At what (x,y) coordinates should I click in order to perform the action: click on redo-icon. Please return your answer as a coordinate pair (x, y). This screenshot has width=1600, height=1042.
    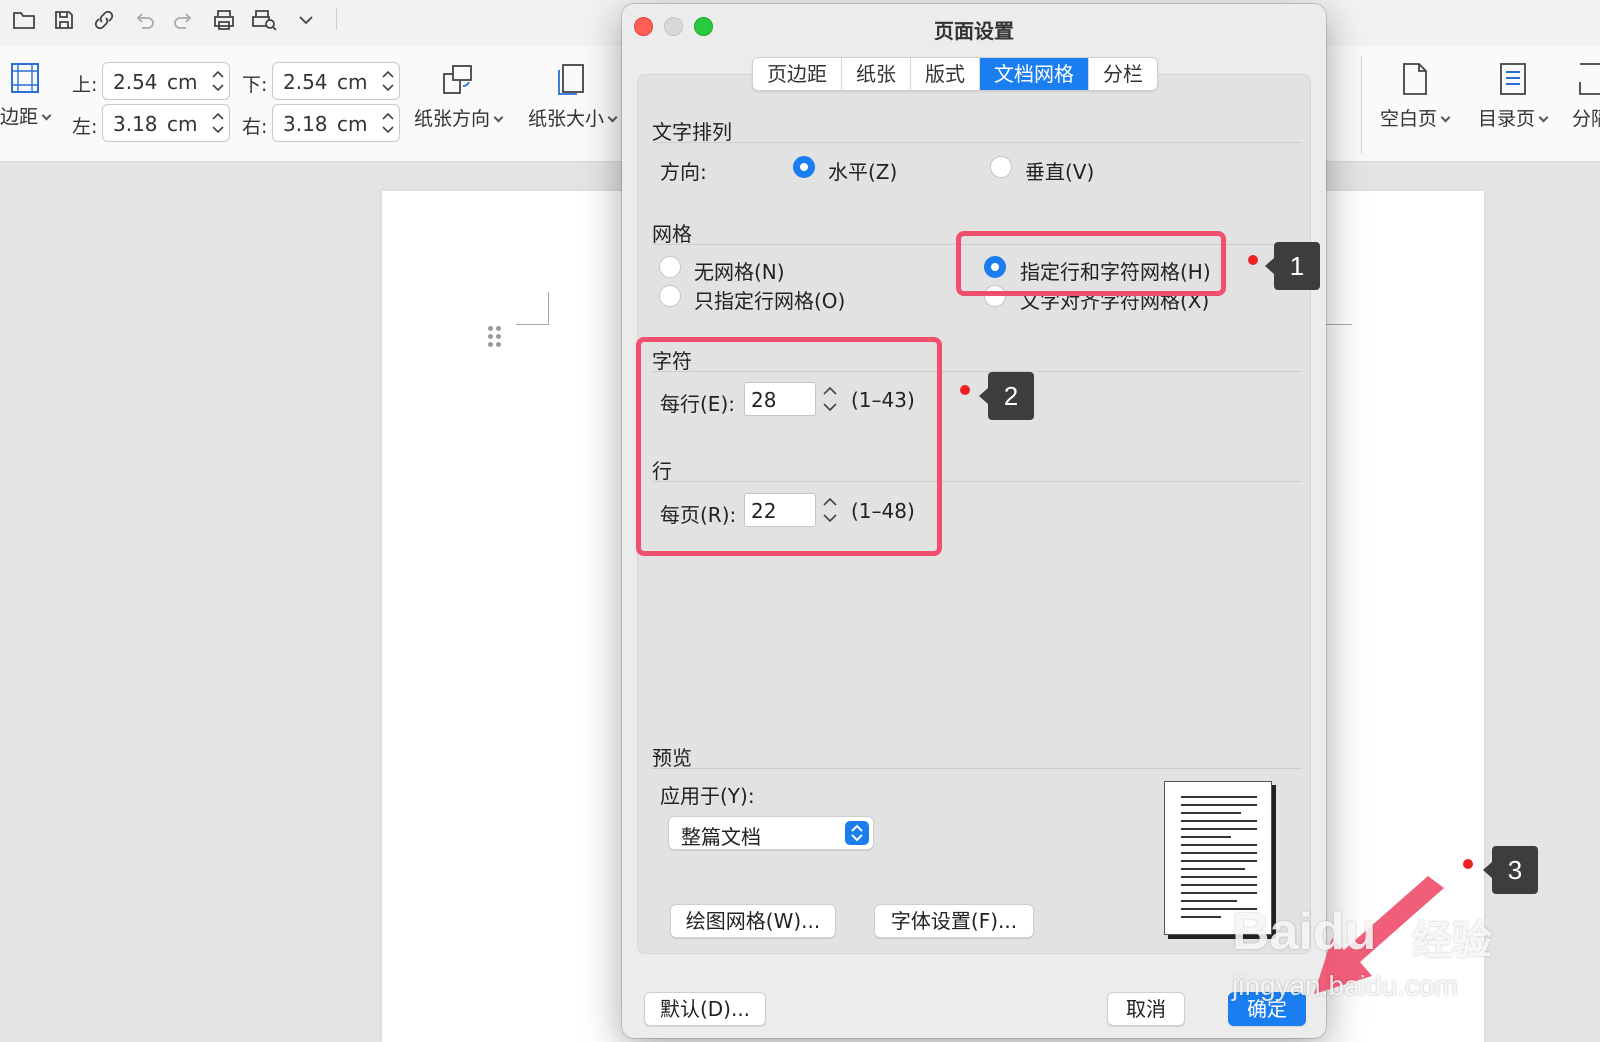
    Looking at the image, I should click on (184, 20).